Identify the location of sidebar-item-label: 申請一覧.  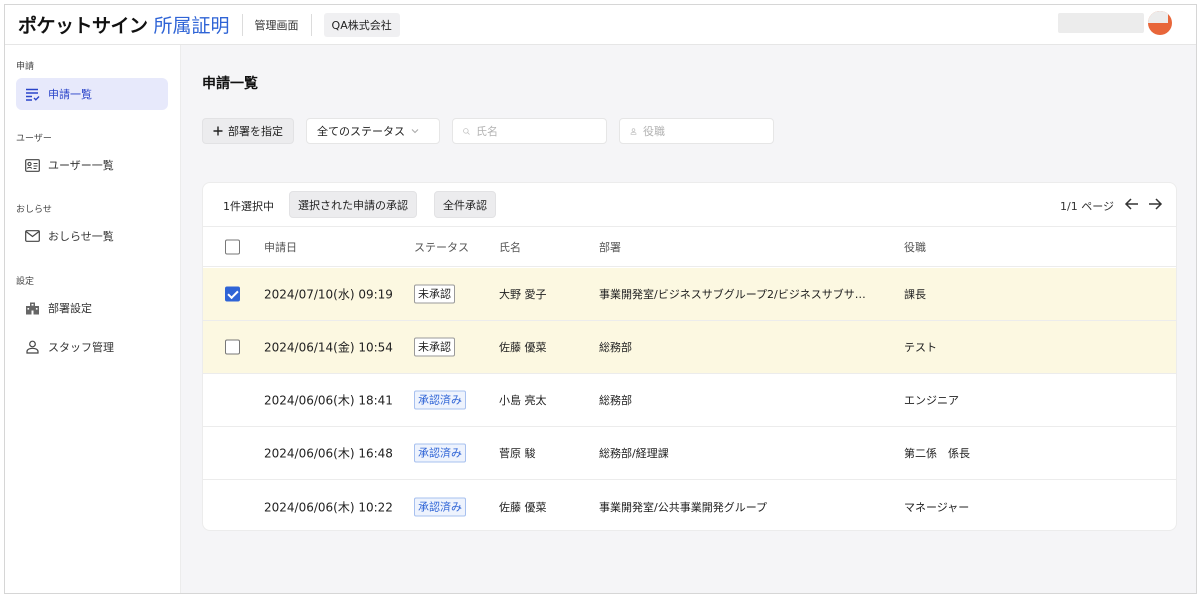
(70, 94).